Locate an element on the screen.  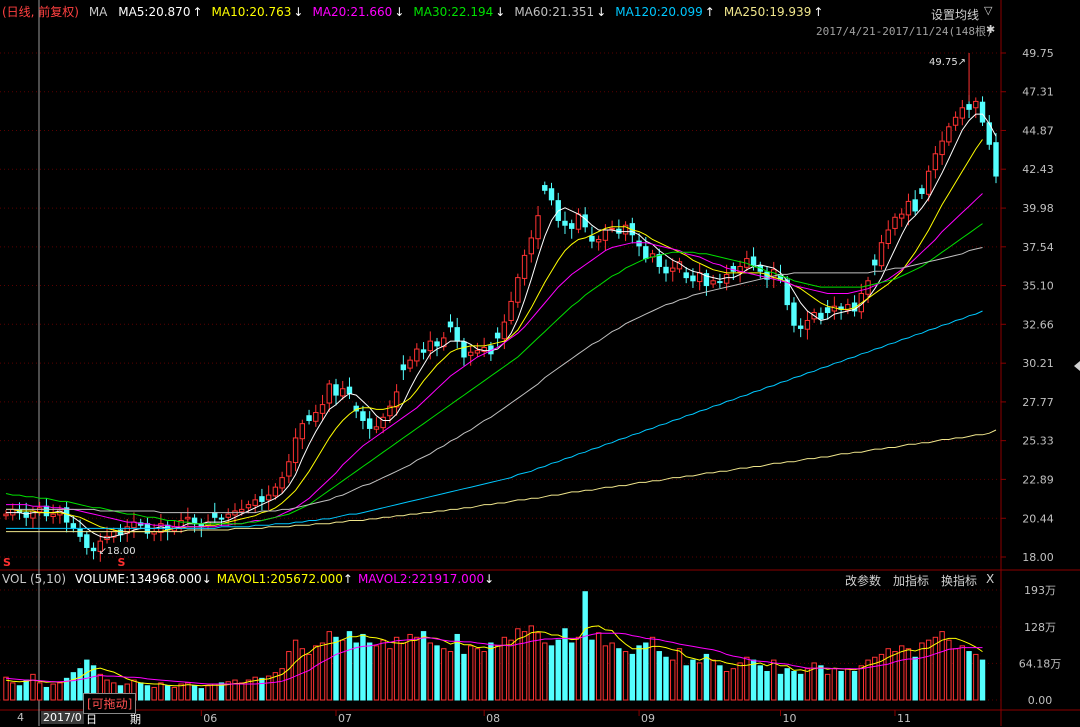
y-tick-label: 44.87 is located at coordinates (1038, 130).